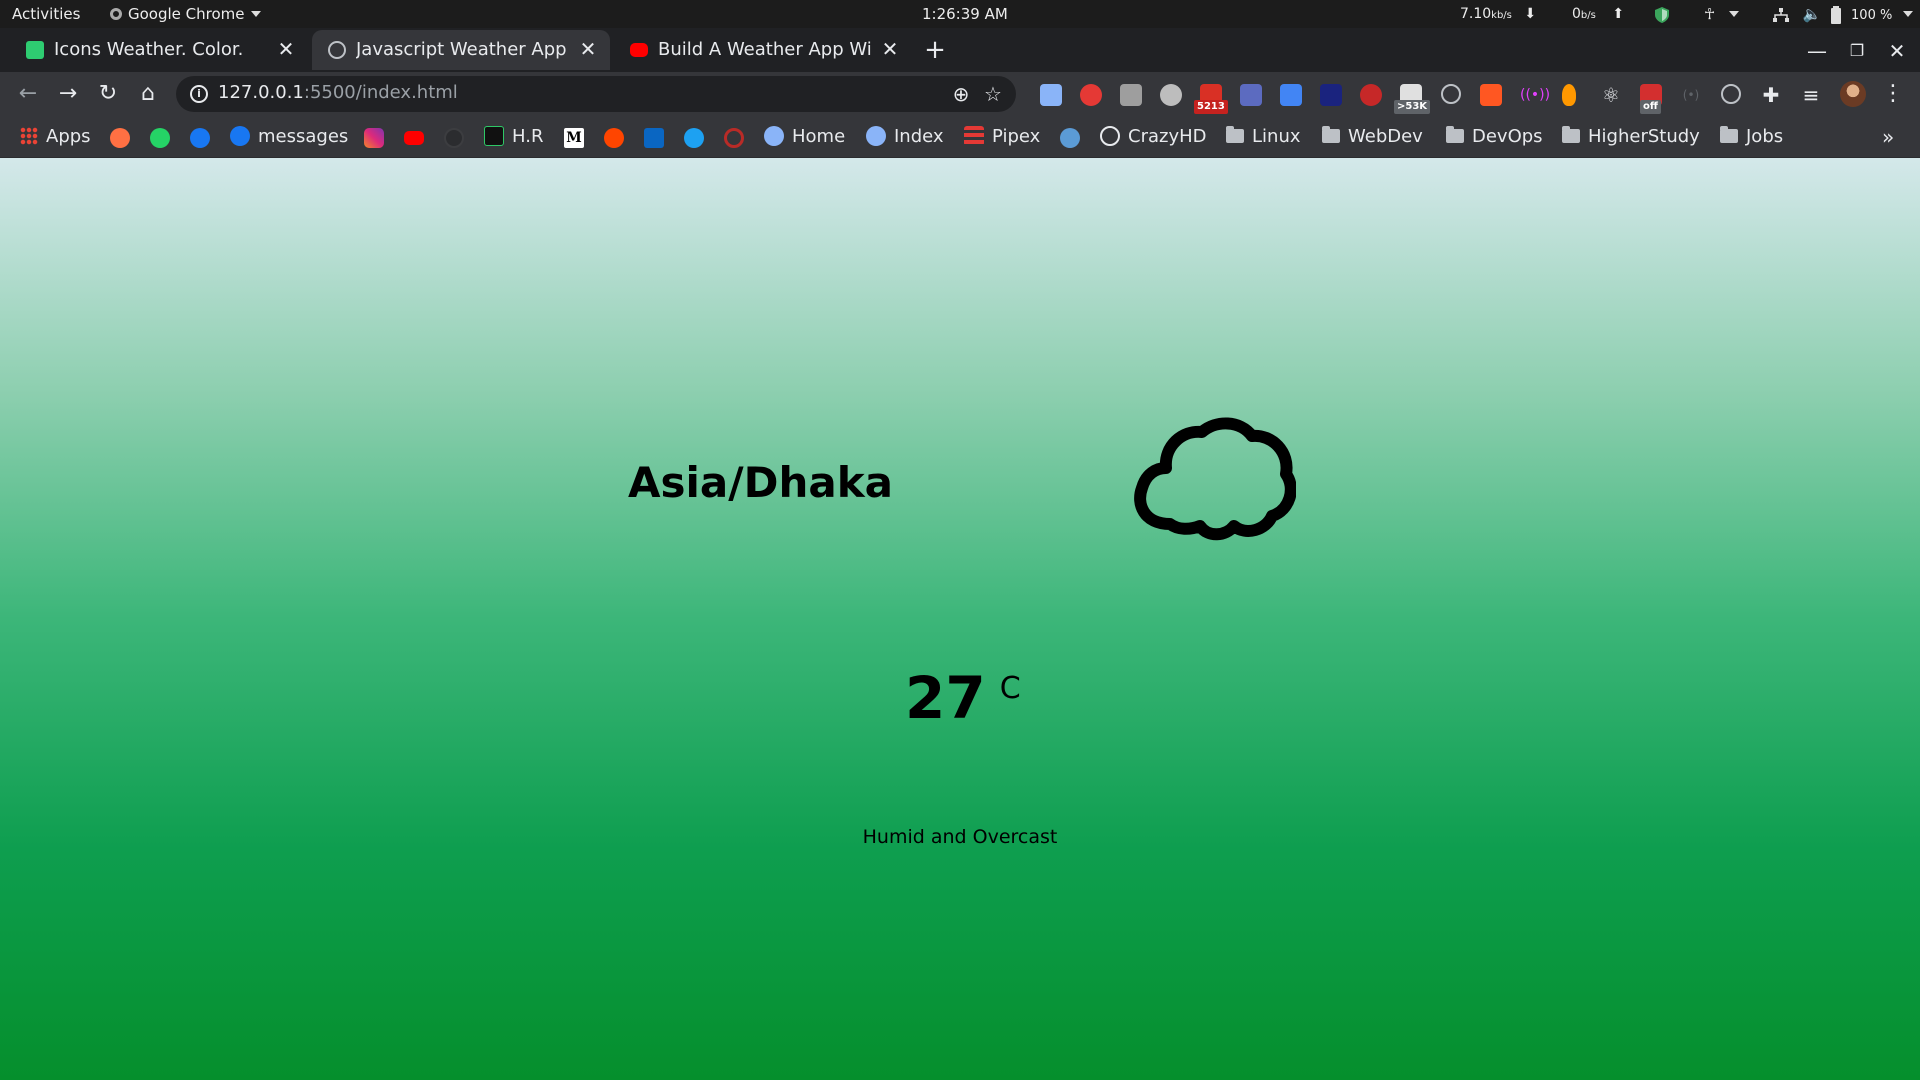  I want to click on globe-extension-icon, so click(1451, 94).